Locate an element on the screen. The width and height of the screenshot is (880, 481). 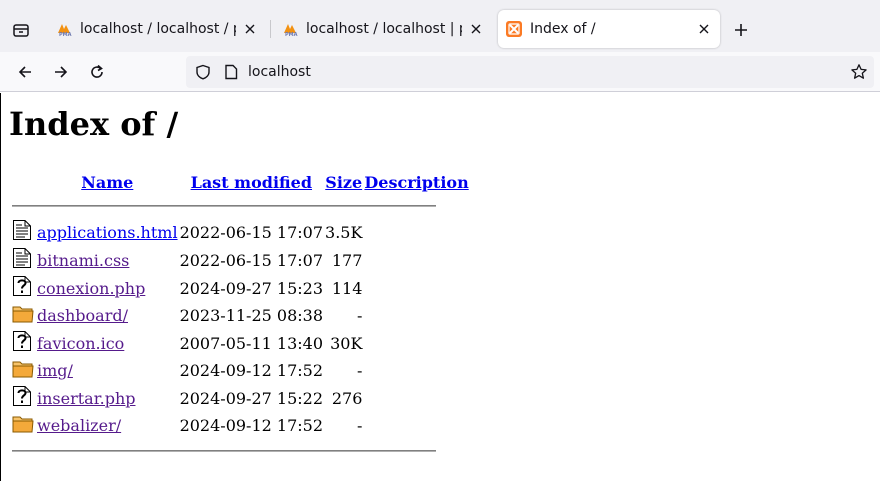
tab-index-of: Index of / is located at coordinates (609, 29).